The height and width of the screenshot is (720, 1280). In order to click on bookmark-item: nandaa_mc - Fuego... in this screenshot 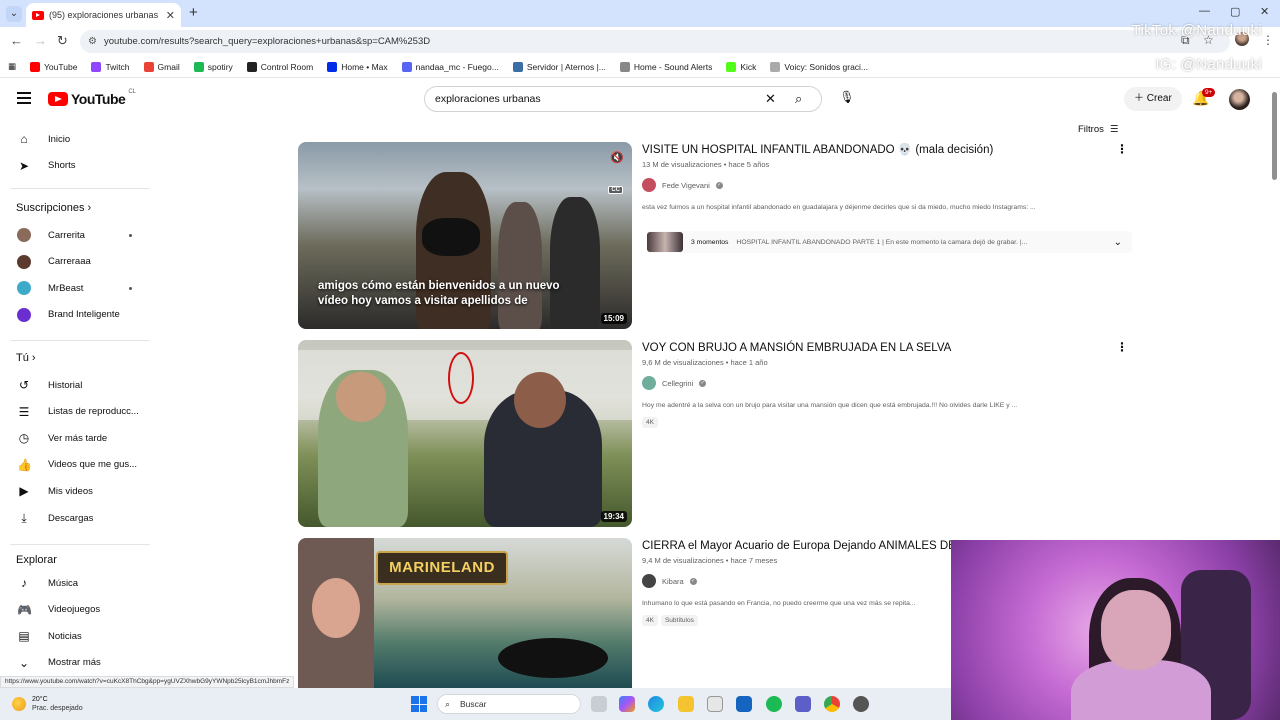, I will do `click(450, 66)`.